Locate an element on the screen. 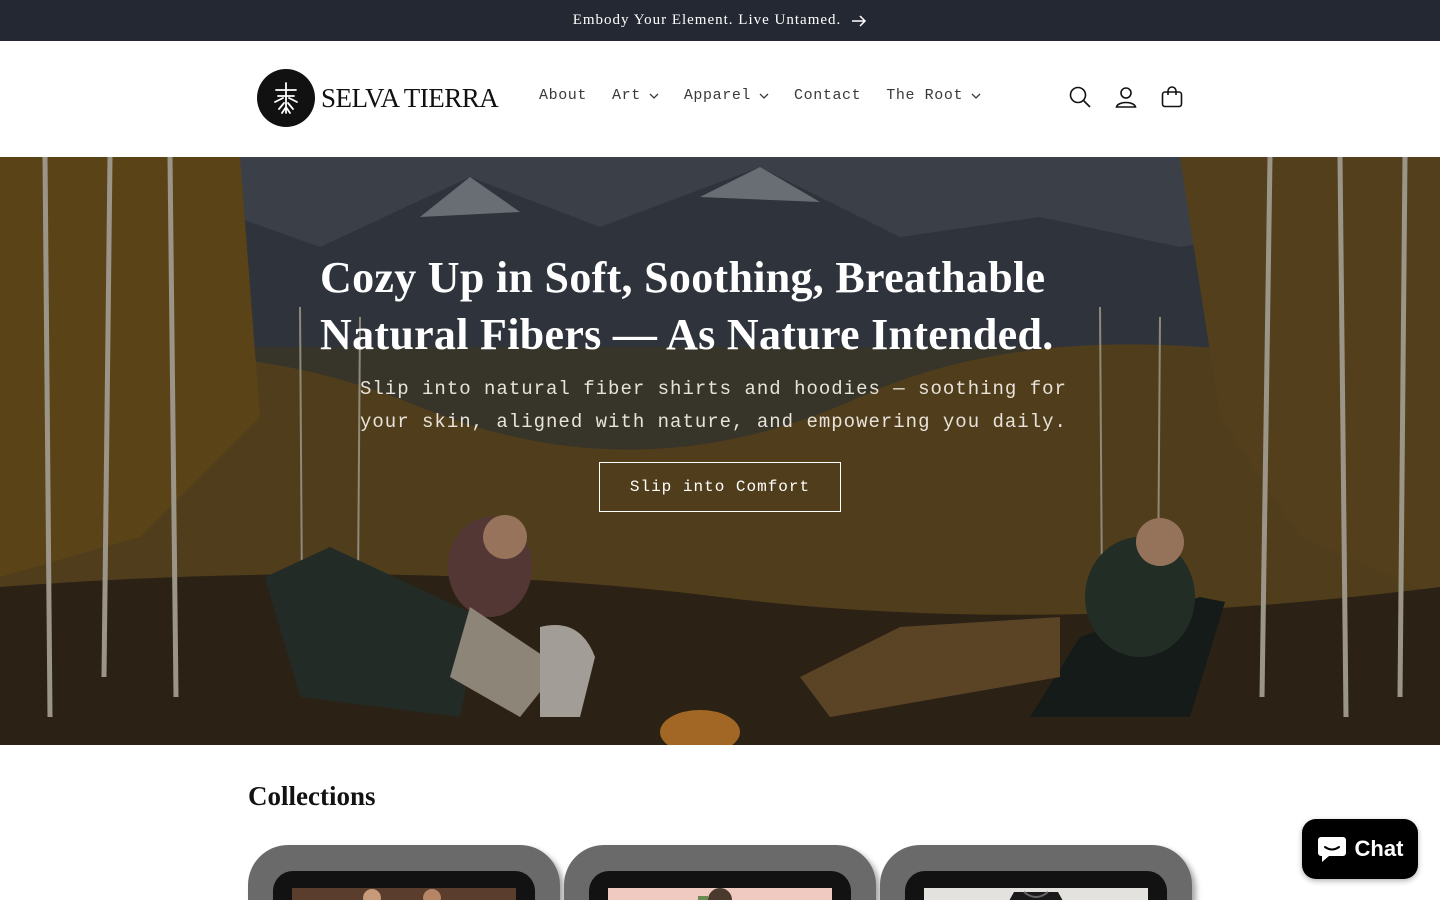 This screenshot has width=1440, height=900. brand-logo: SELVA TIERRA is located at coordinates (378, 98).